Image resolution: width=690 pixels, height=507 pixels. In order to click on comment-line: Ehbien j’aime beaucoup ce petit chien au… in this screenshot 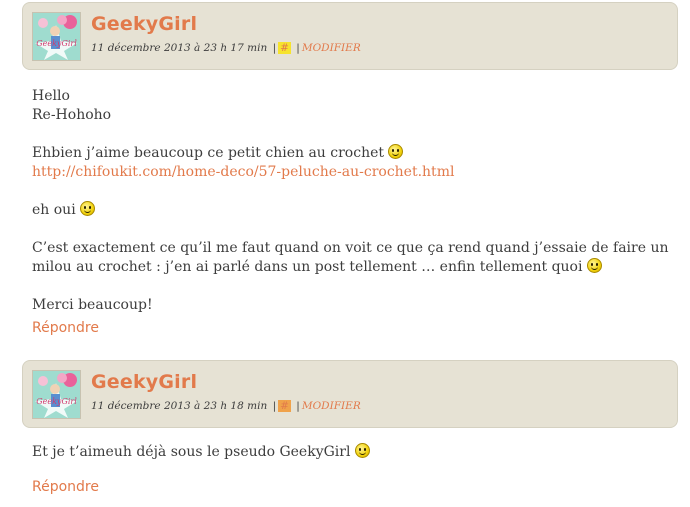, I will do `click(208, 153)`.